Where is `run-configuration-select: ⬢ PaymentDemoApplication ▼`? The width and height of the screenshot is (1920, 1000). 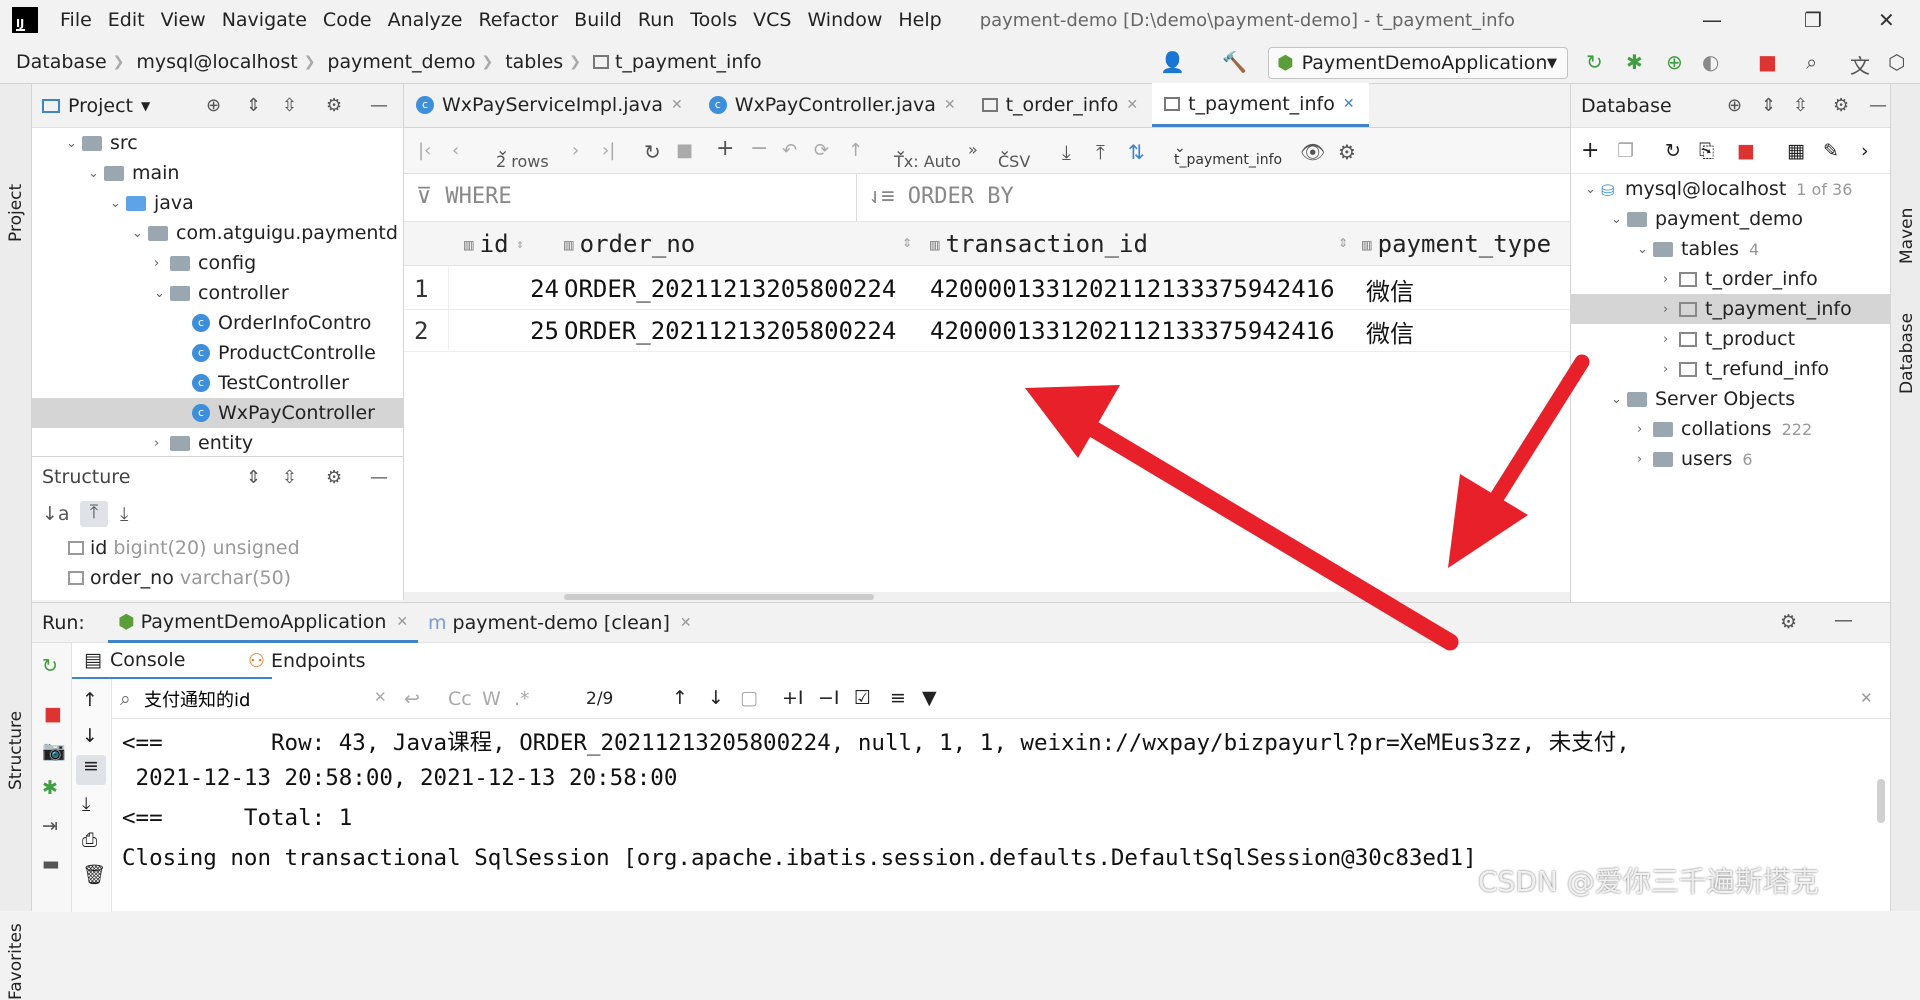 run-configuration-select: ⬢ PaymentDemoApplication ▼ is located at coordinates (1418, 63).